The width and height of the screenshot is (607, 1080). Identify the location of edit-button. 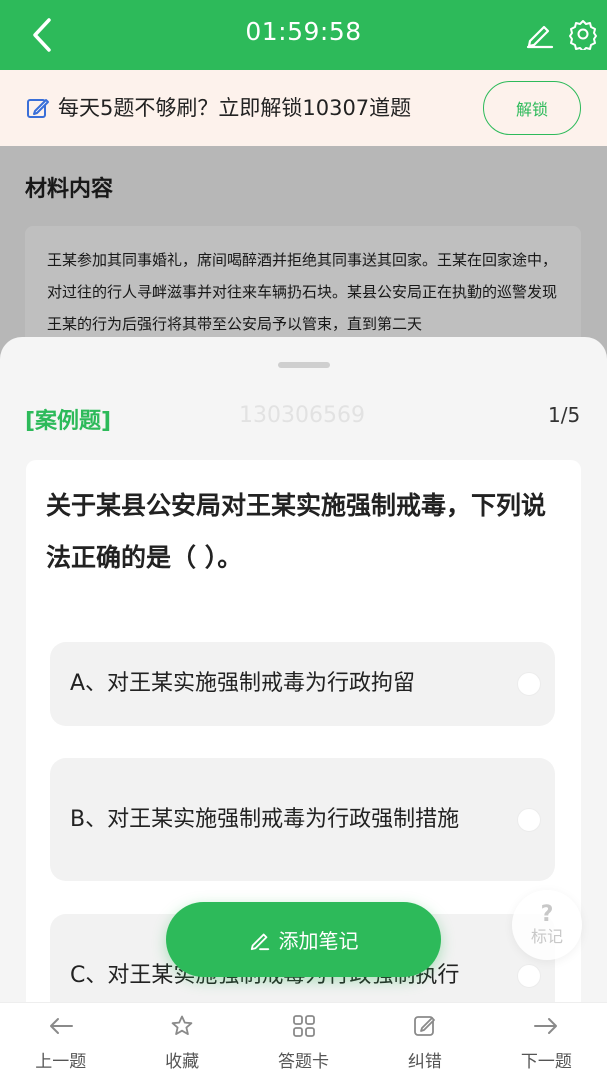
(540, 34).